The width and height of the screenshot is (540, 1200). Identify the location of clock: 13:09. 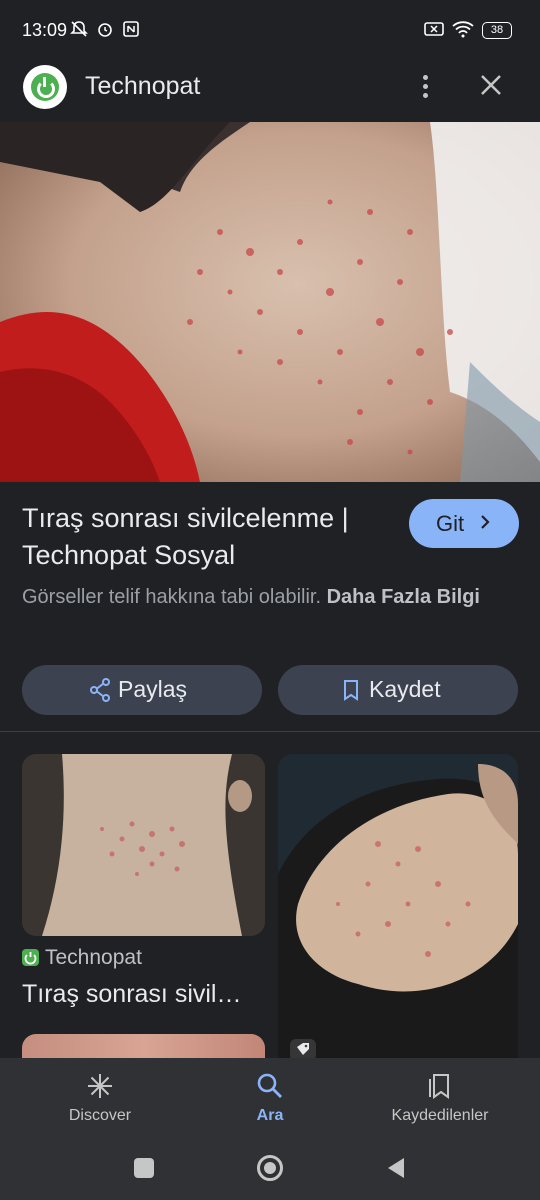
(45, 30).